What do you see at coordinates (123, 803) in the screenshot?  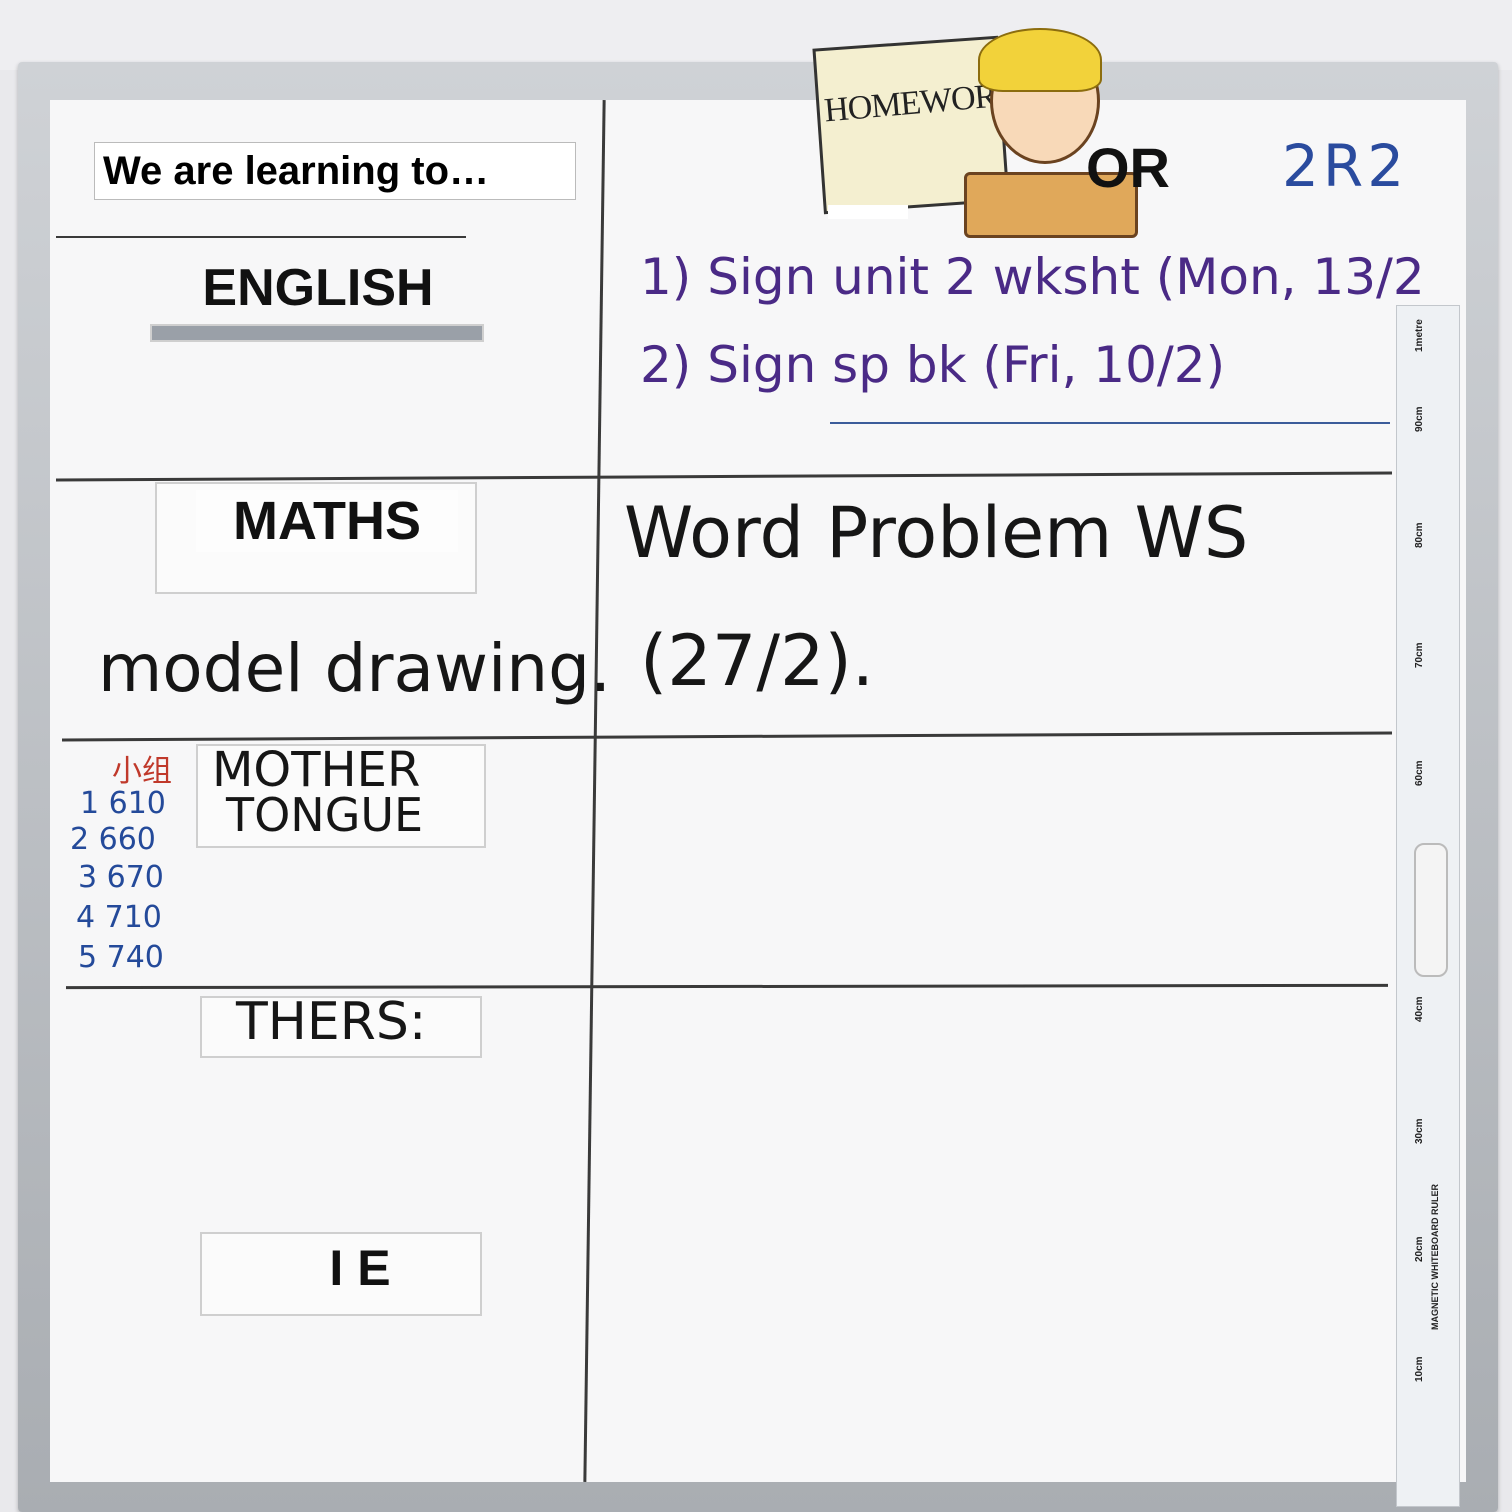 I see `group-list-item: 1 610` at bounding box center [123, 803].